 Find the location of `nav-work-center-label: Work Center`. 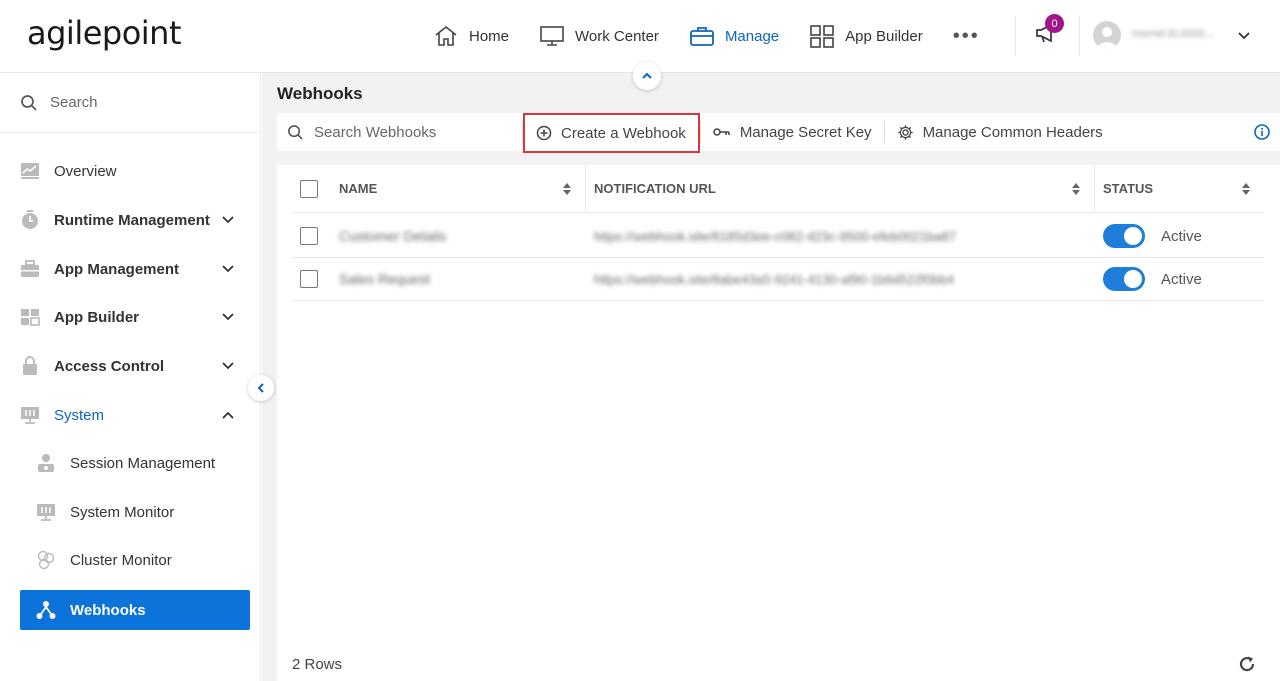

nav-work-center-label: Work Center is located at coordinates (617, 36).